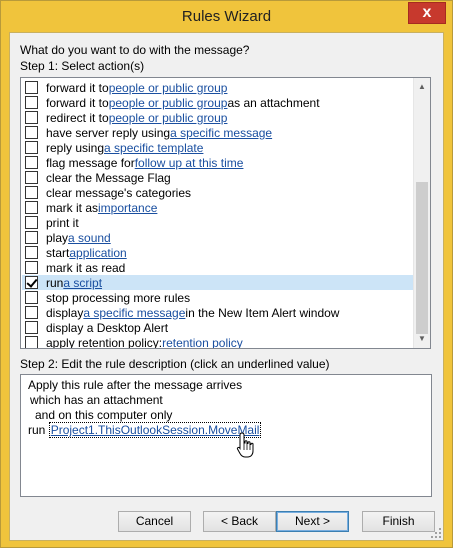  Describe the element at coordinates (77, 117) in the screenshot. I see `action-text: redirect it to` at that location.